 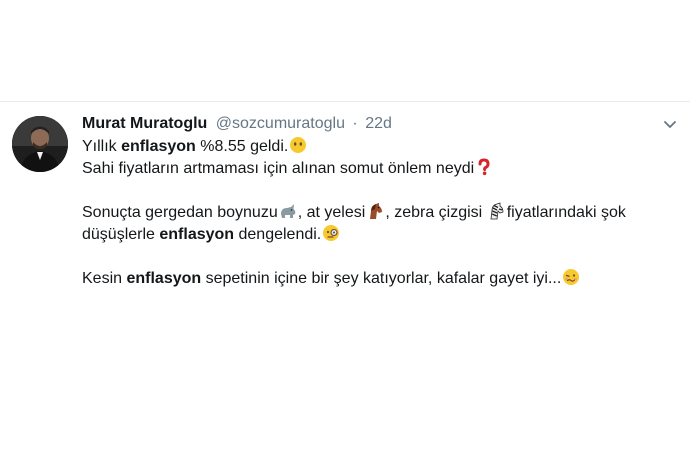 What do you see at coordinates (242, 146) in the screenshot?
I see `text-fragment: %8.55 geldi.` at bounding box center [242, 146].